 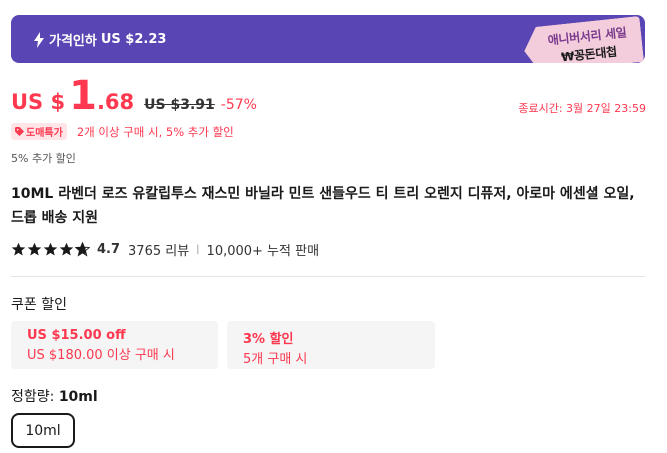 What do you see at coordinates (38, 102) in the screenshot?
I see `price-currency: US $` at bounding box center [38, 102].